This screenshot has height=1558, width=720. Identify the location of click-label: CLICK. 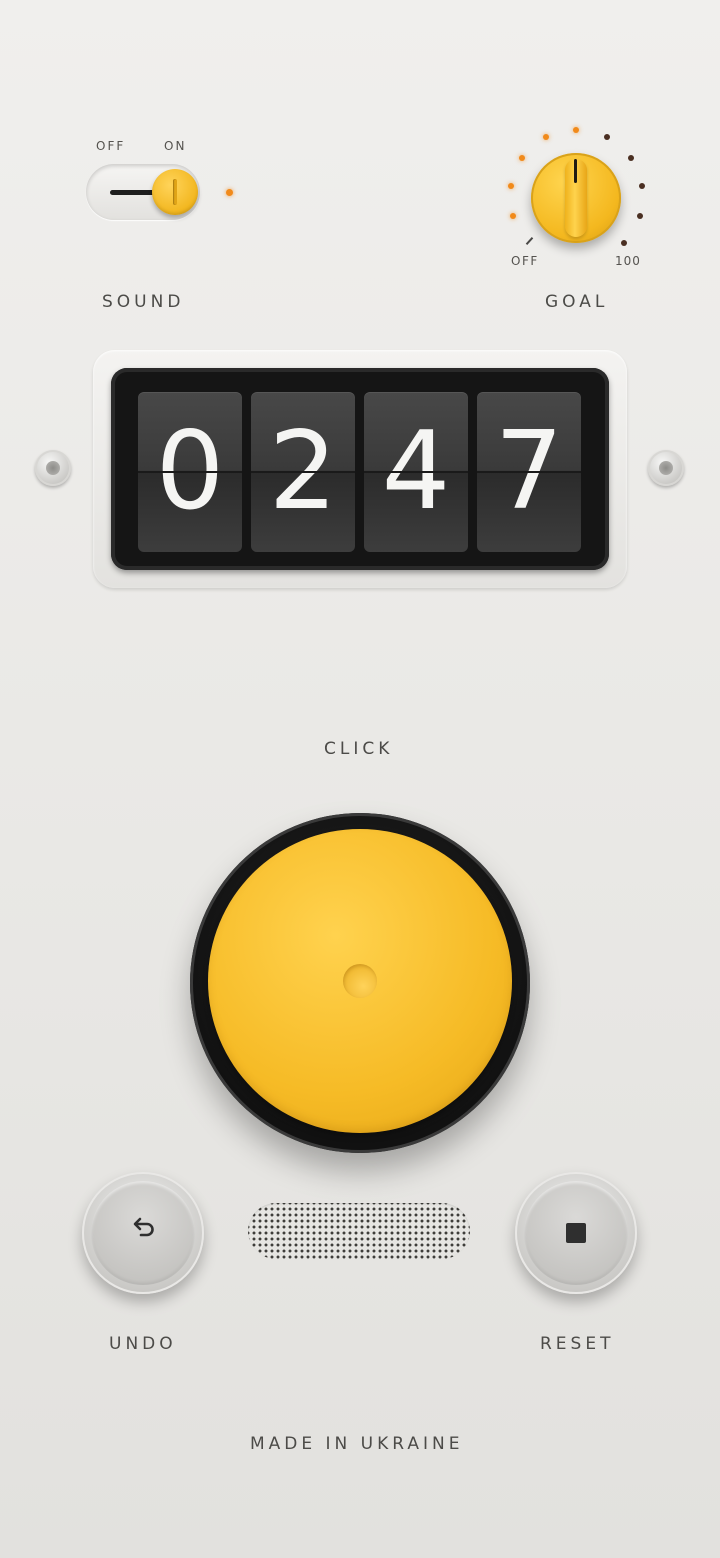
(359, 749).